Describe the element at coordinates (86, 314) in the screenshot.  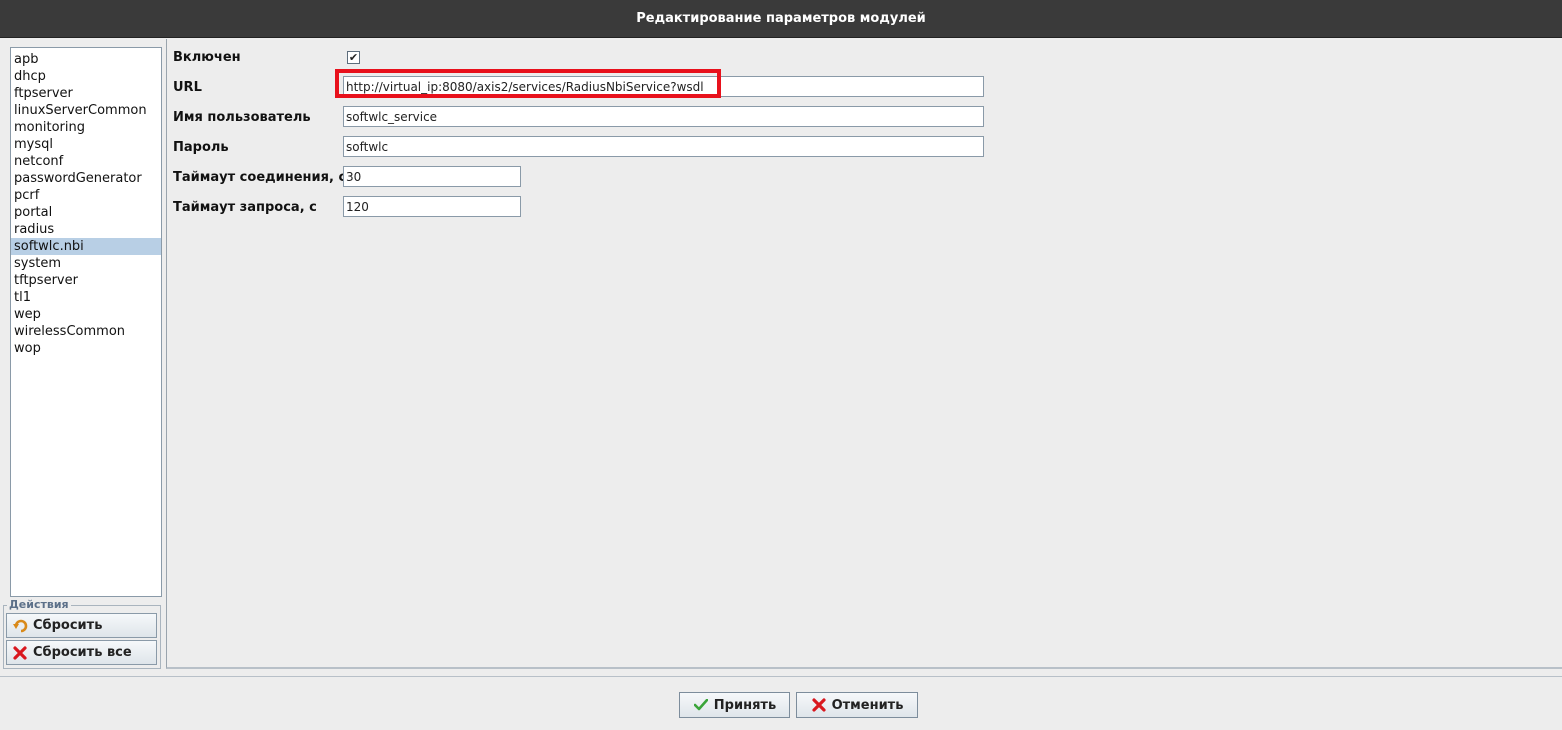
I see `module-item-wep: wep` at that location.